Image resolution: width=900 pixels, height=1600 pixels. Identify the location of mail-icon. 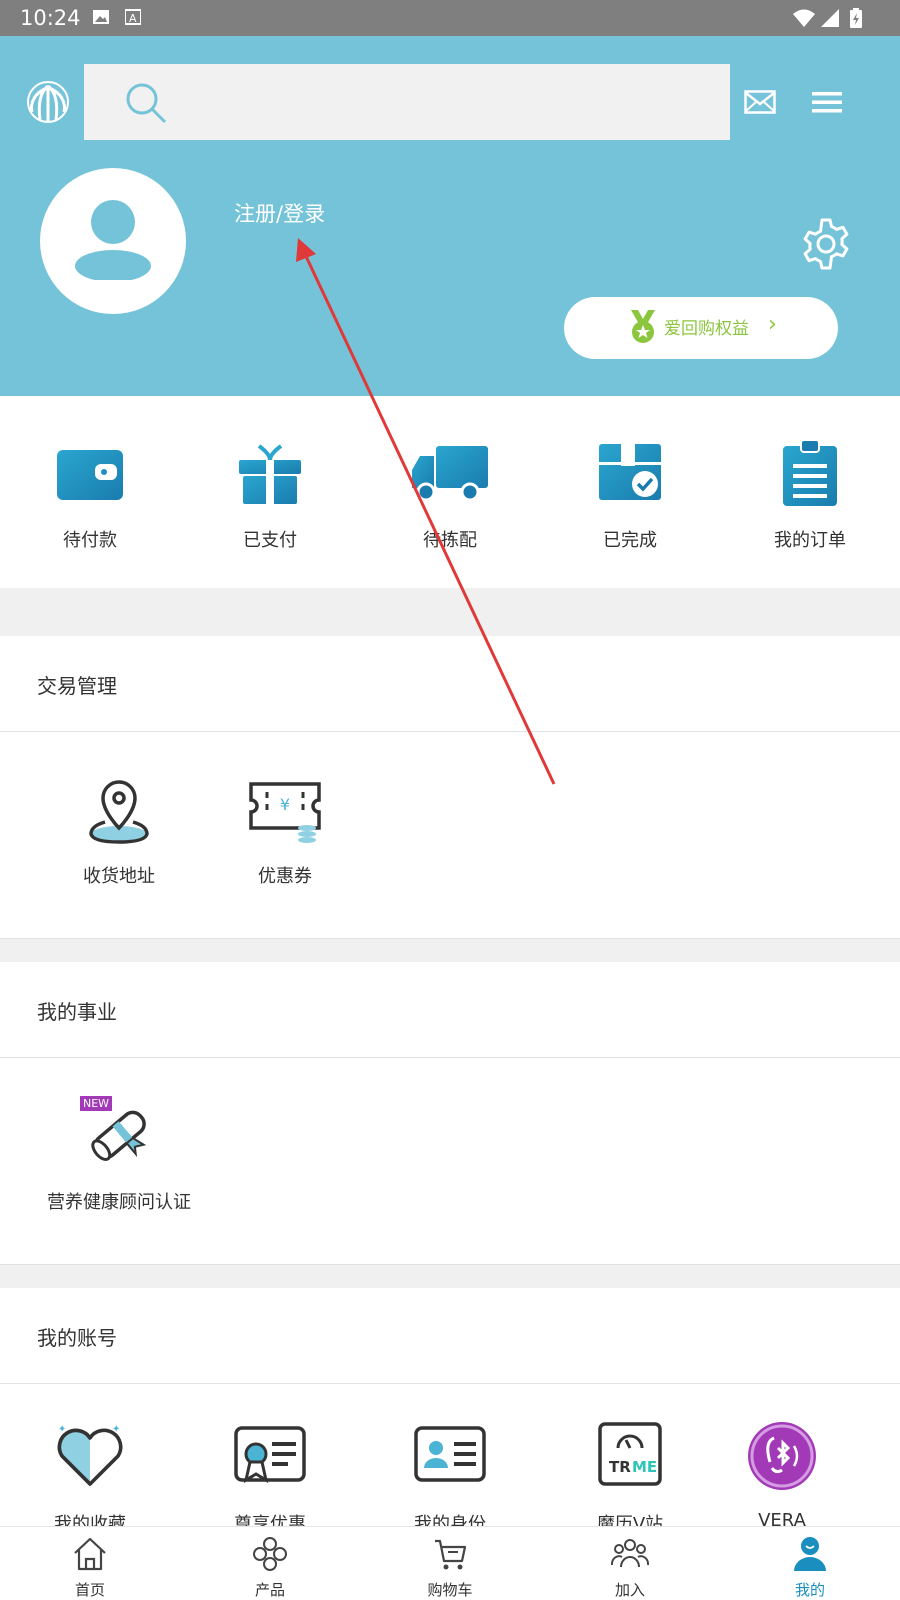
(760, 102).